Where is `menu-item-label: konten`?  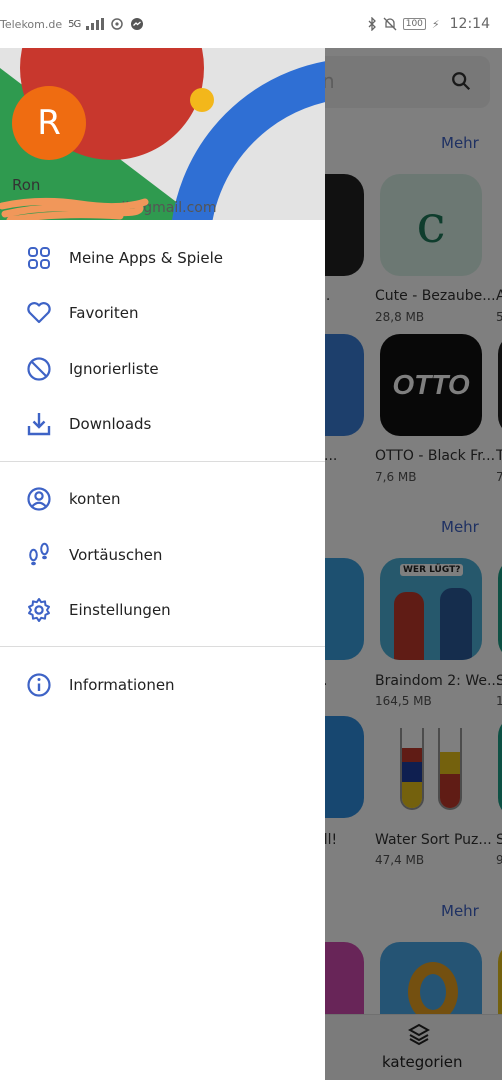 menu-item-label: konten is located at coordinates (95, 499).